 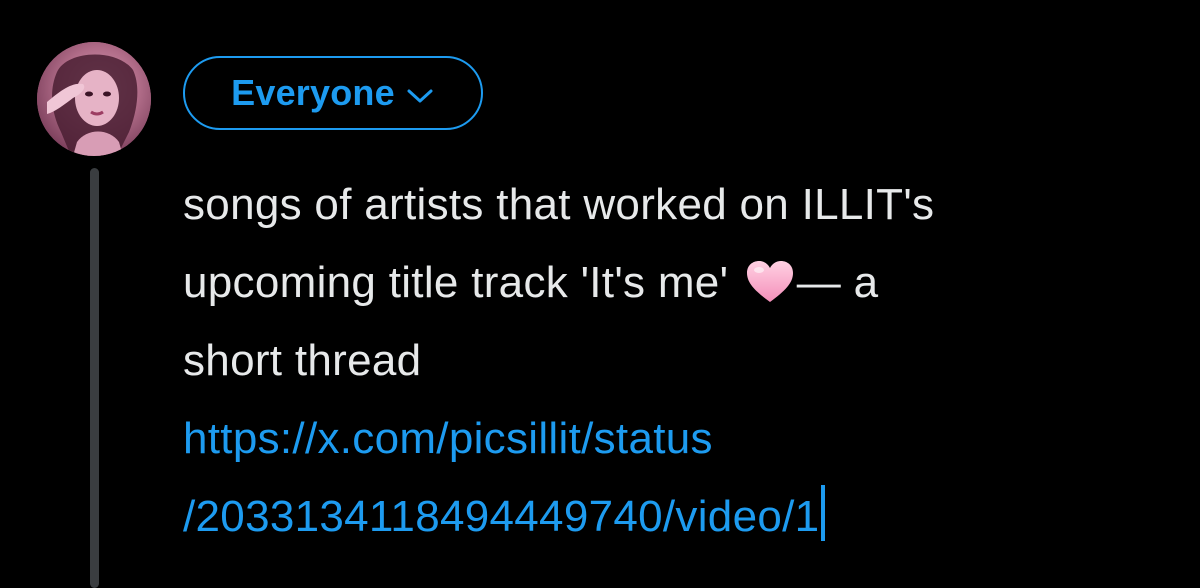 What do you see at coordinates (837, 282) in the screenshot?
I see `tweet-text-segment: — a` at bounding box center [837, 282].